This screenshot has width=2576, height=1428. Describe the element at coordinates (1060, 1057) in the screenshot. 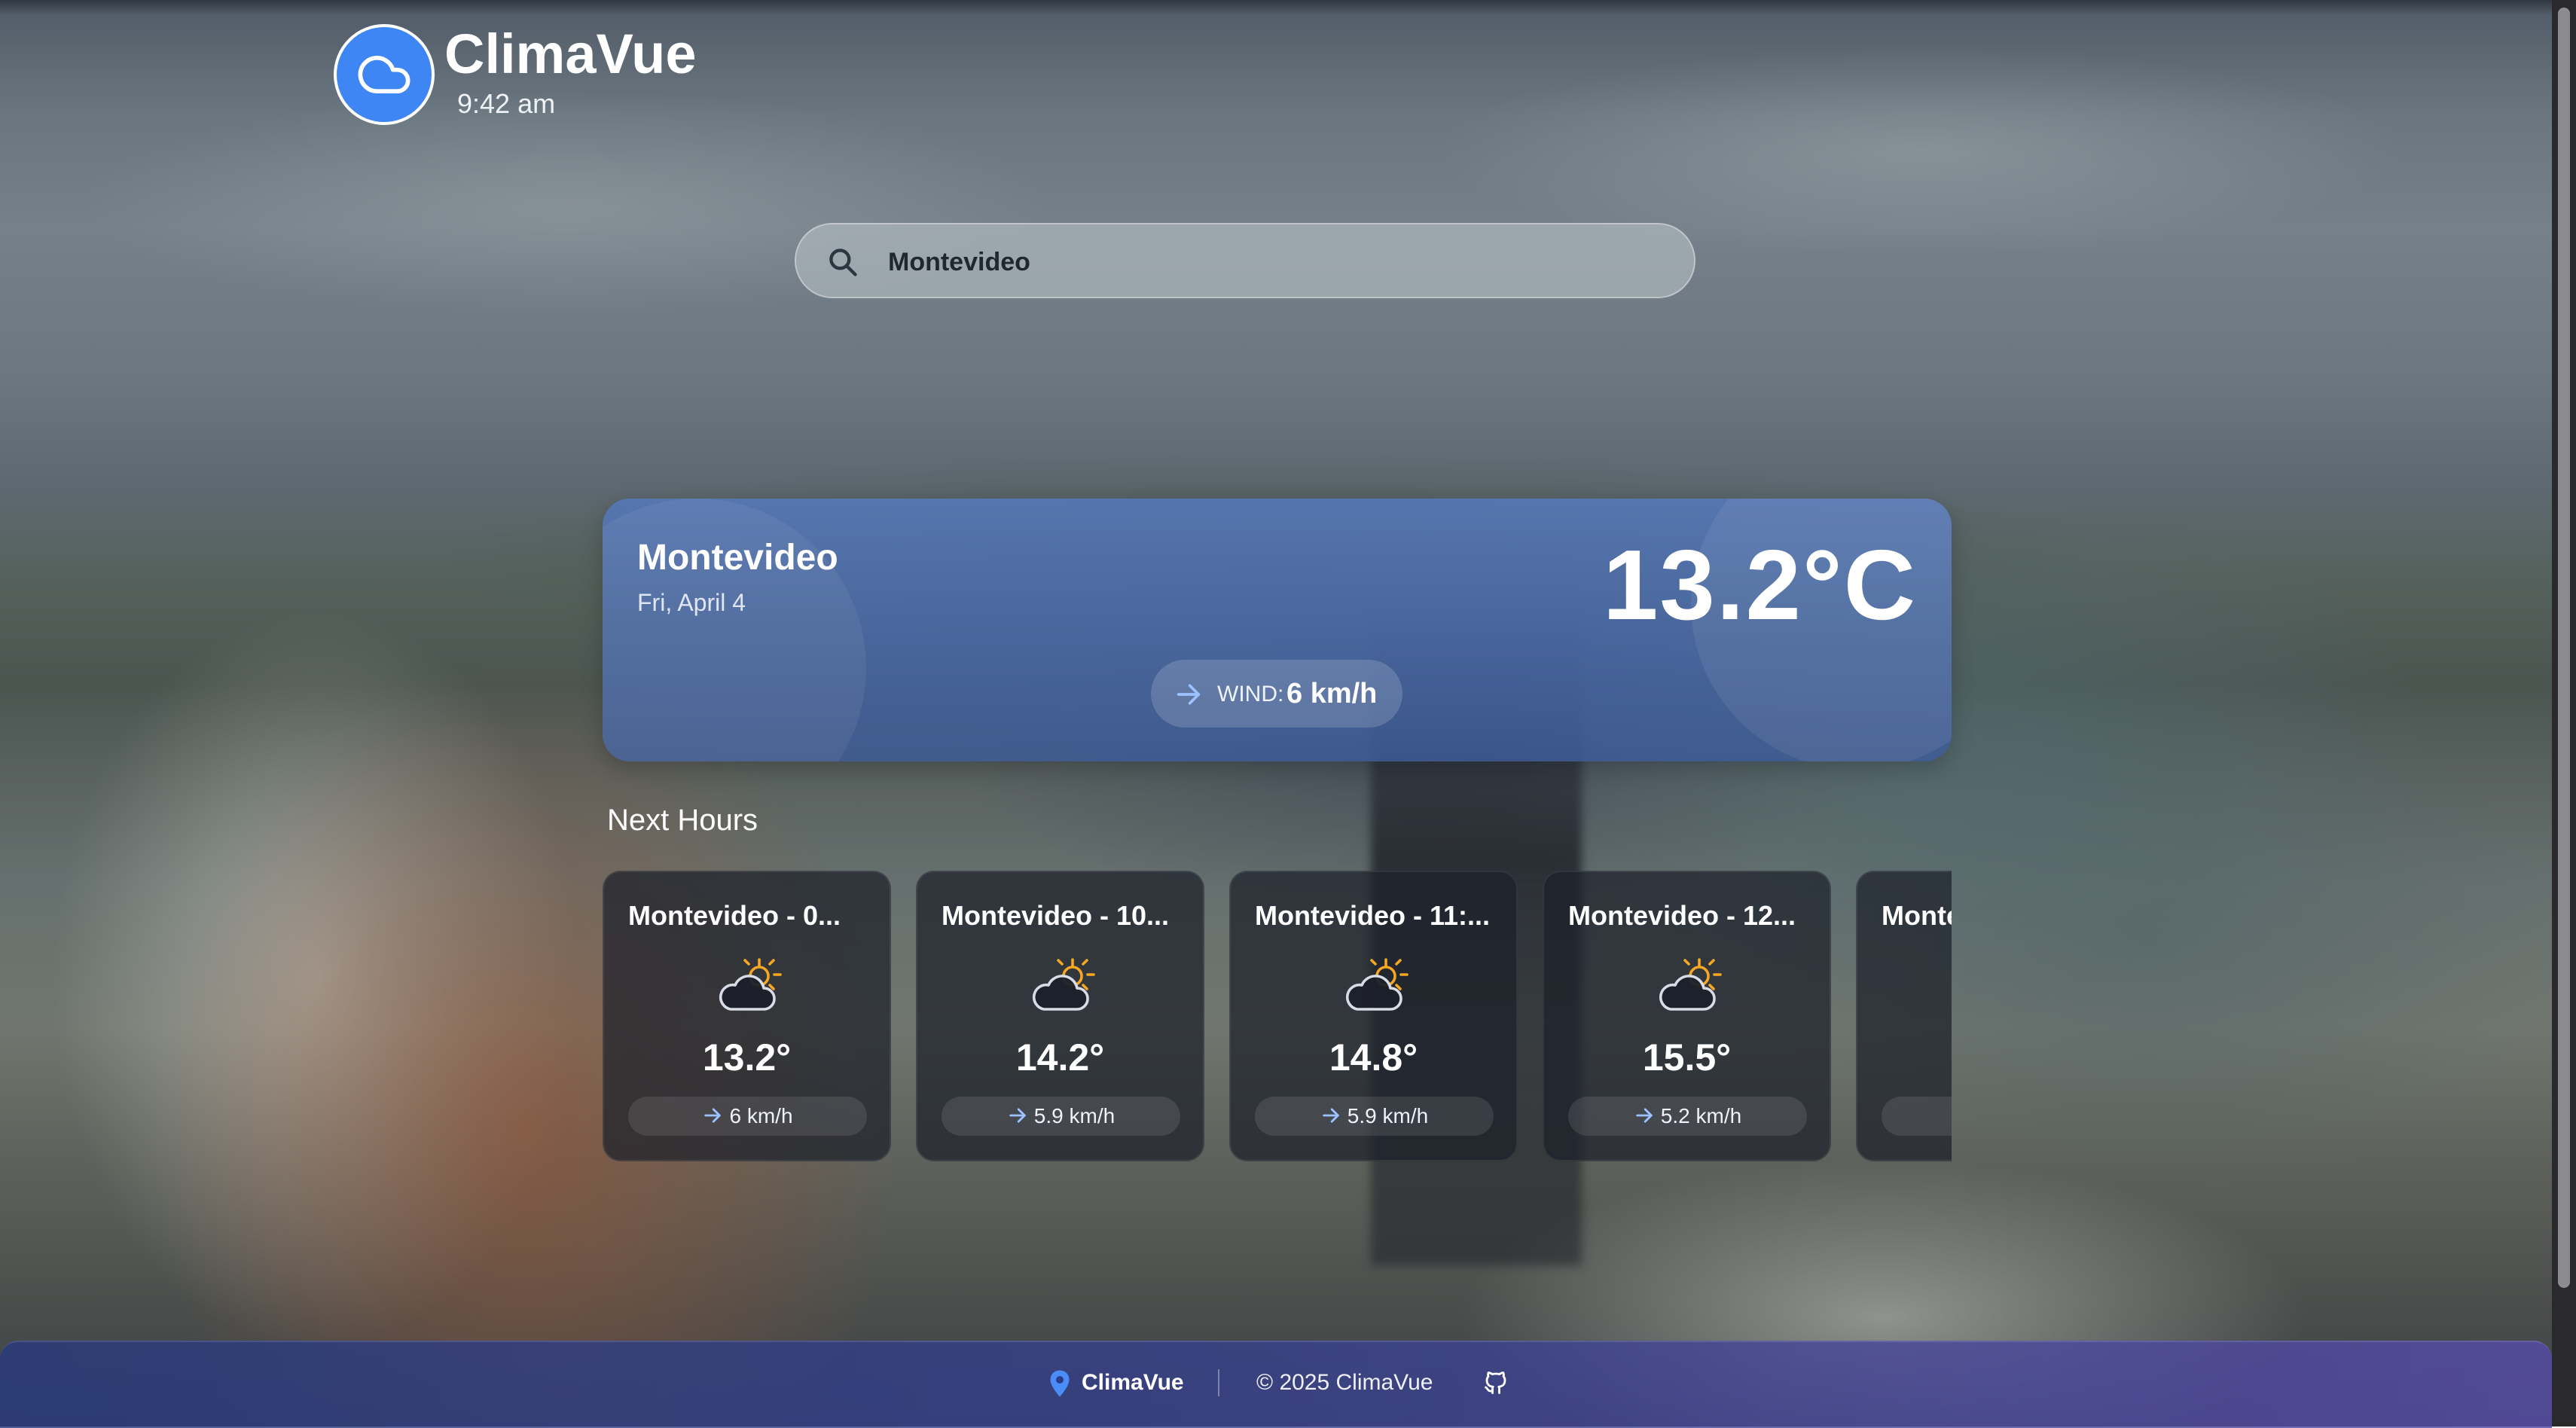

I see `hour-card-temperature: 14.2°` at that location.